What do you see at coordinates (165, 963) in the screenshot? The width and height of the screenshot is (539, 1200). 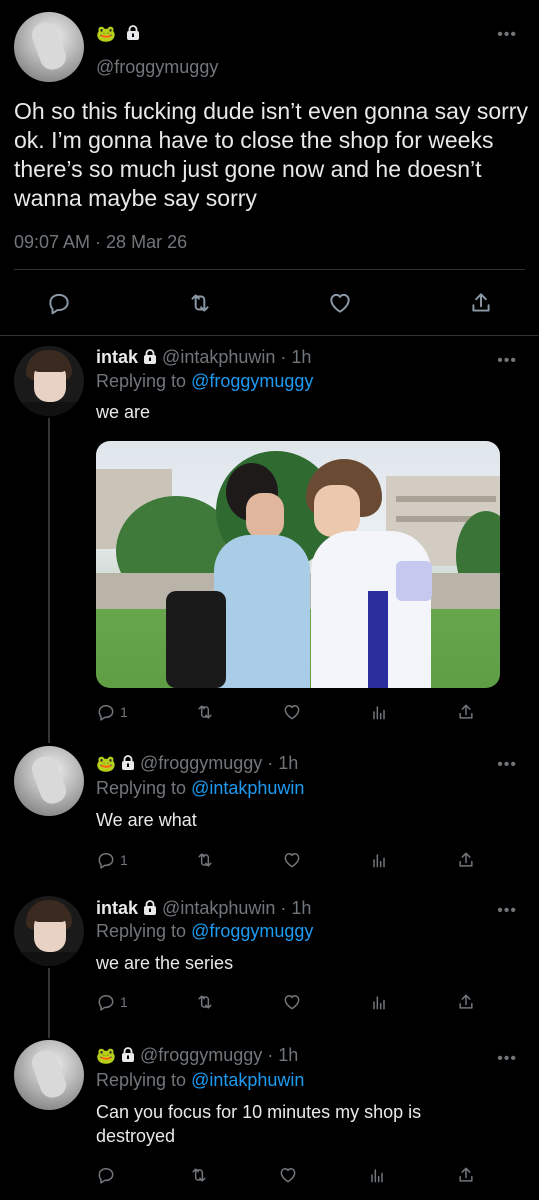 I see `reply-text: we are the series` at bounding box center [165, 963].